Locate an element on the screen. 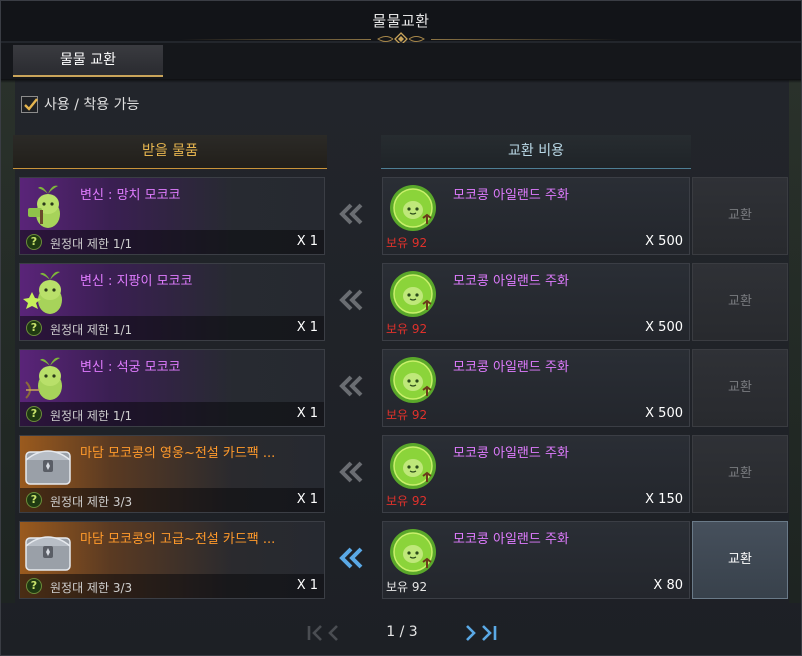  pagination: 1 / 3 is located at coordinates (401, 633).